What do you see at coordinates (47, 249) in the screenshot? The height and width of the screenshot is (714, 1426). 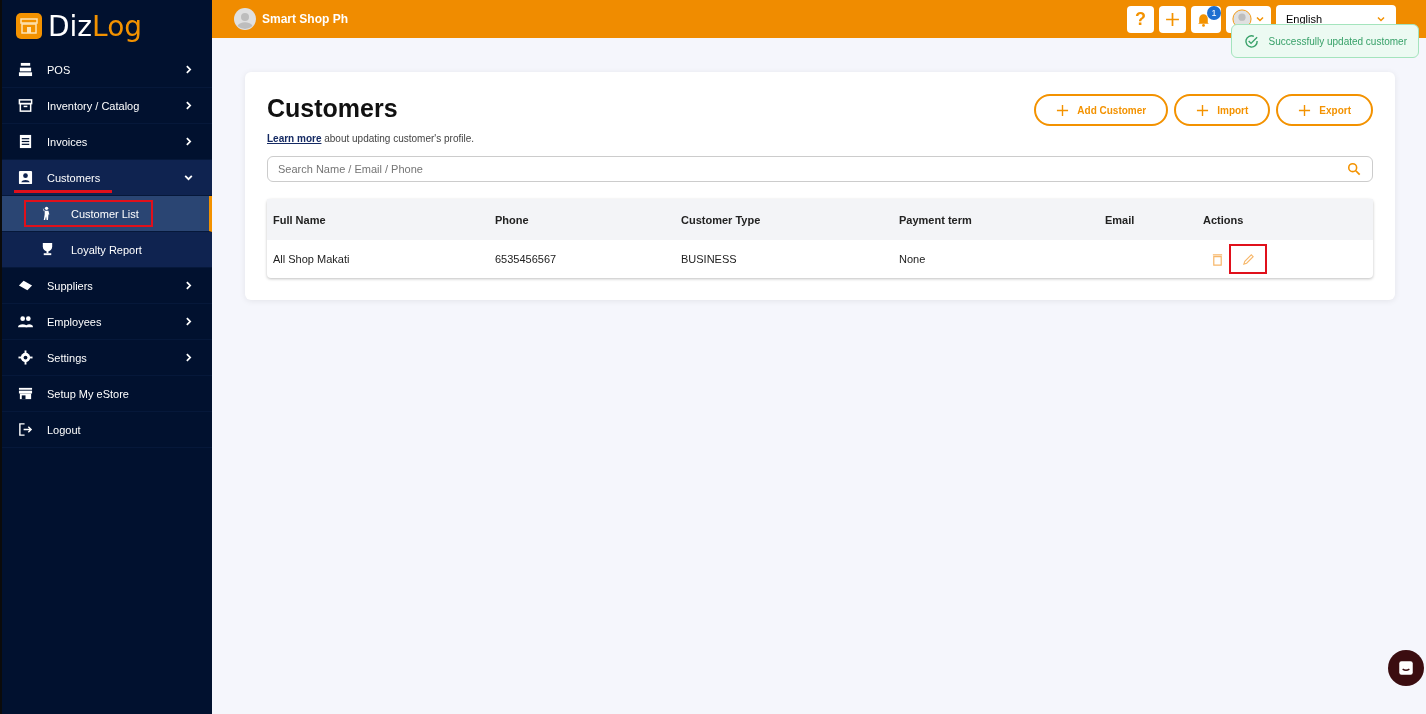 I see `trophy-icon` at bounding box center [47, 249].